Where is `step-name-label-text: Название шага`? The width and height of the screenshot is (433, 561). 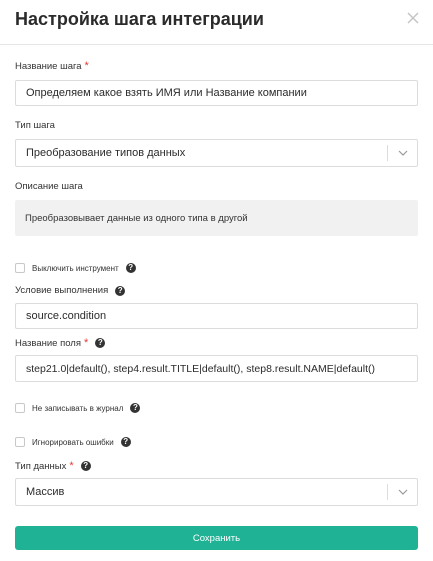
step-name-label-text: Название шага is located at coordinates (48, 66).